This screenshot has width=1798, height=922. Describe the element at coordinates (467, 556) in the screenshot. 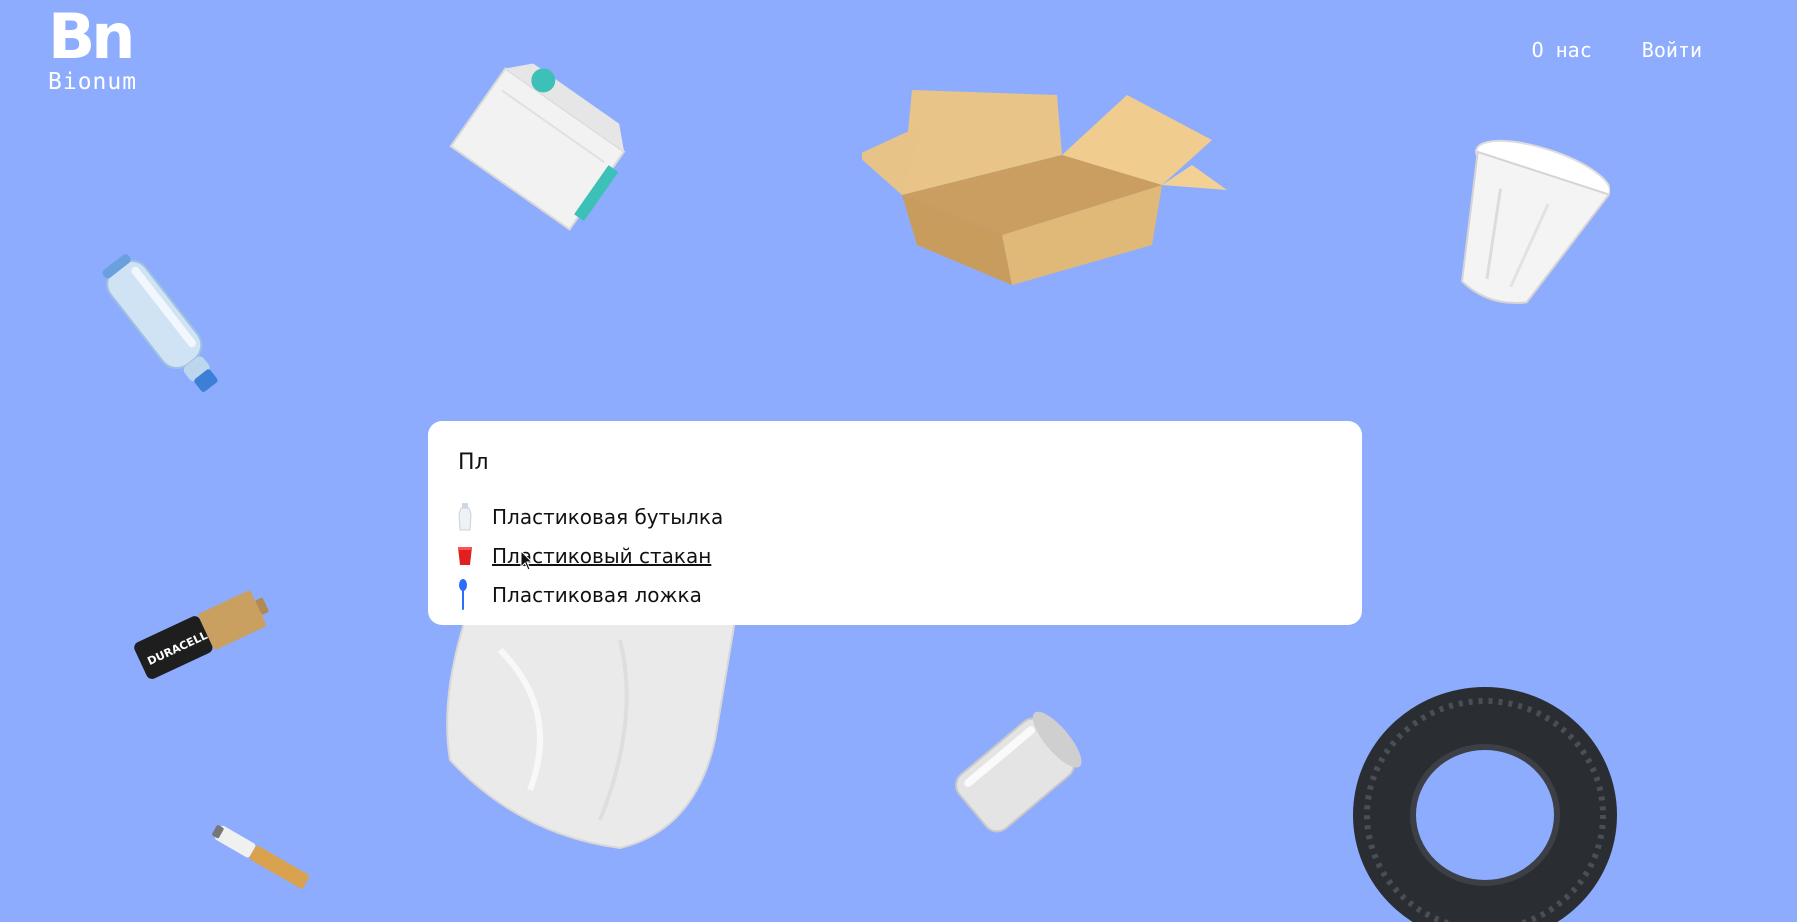

I see `plastic-cup-icon` at that location.